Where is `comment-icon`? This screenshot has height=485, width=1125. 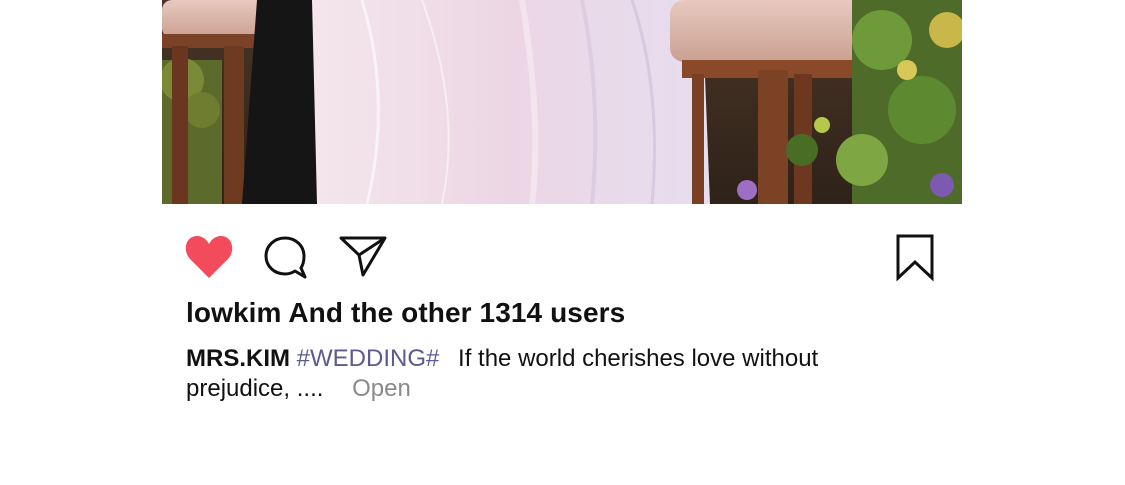
comment-icon is located at coordinates (286, 258).